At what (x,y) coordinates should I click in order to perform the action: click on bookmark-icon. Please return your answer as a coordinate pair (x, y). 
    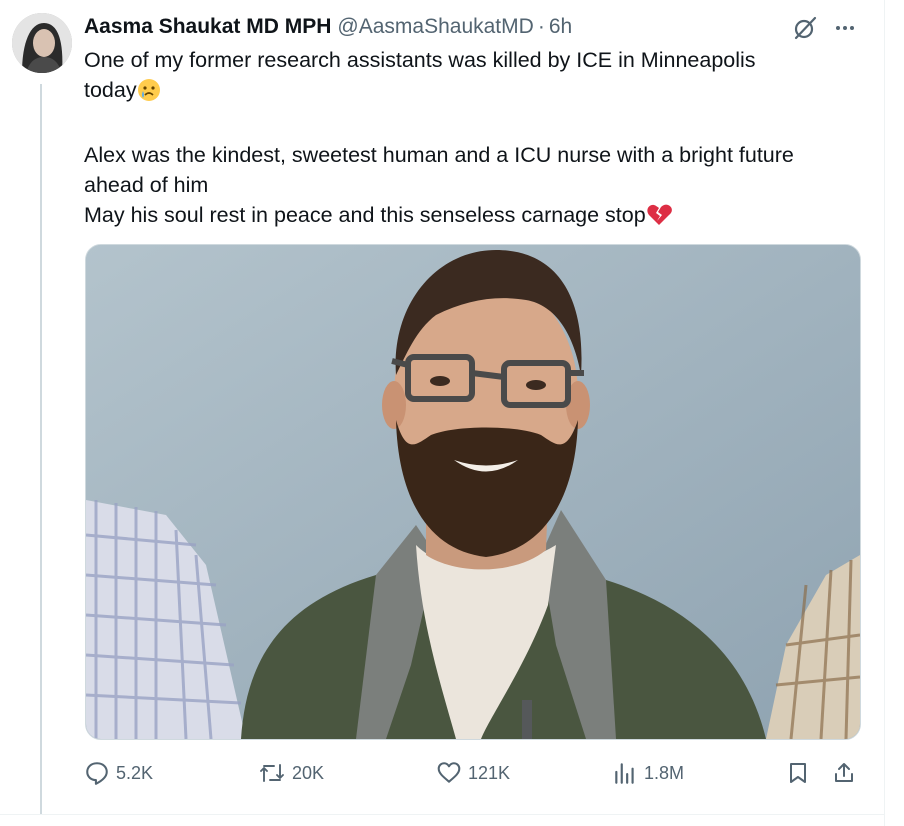
    Looking at the image, I should click on (798, 773).